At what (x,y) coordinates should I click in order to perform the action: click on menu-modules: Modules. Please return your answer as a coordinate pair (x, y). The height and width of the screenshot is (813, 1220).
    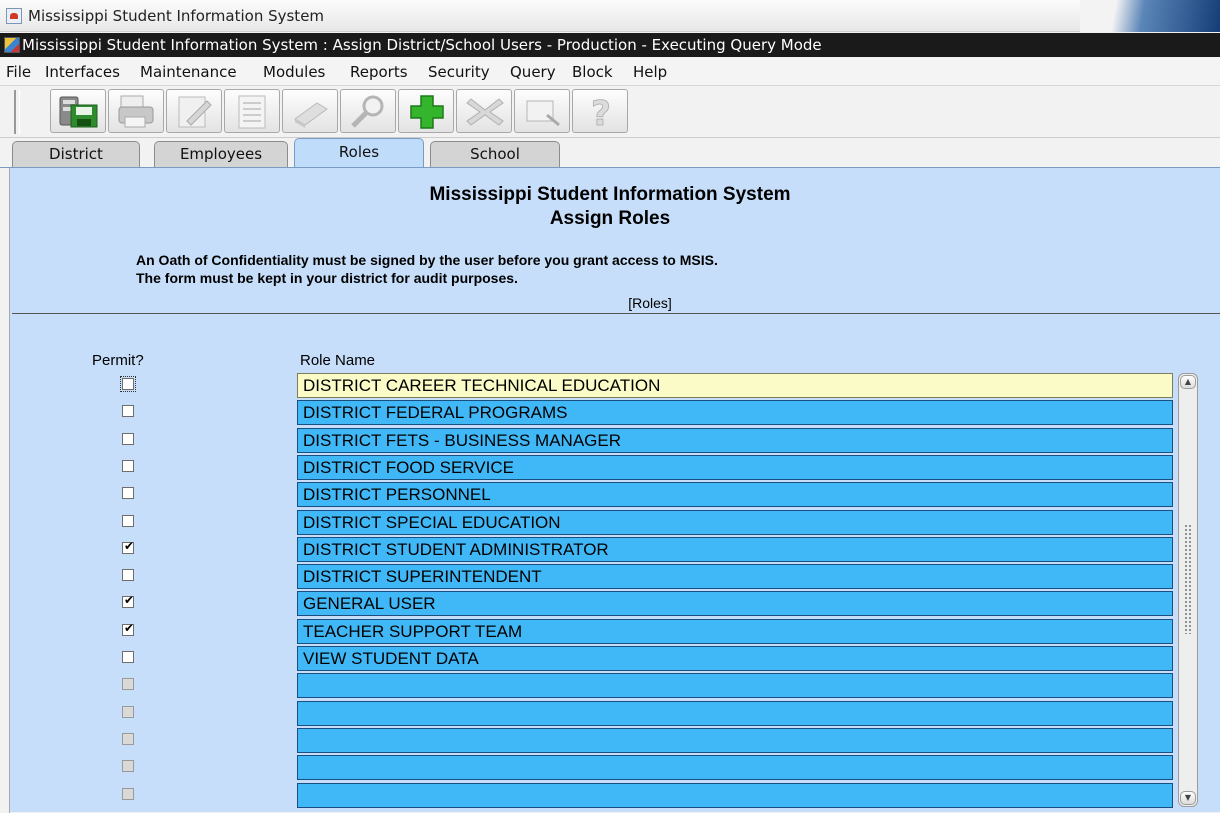
    Looking at the image, I should click on (294, 72).